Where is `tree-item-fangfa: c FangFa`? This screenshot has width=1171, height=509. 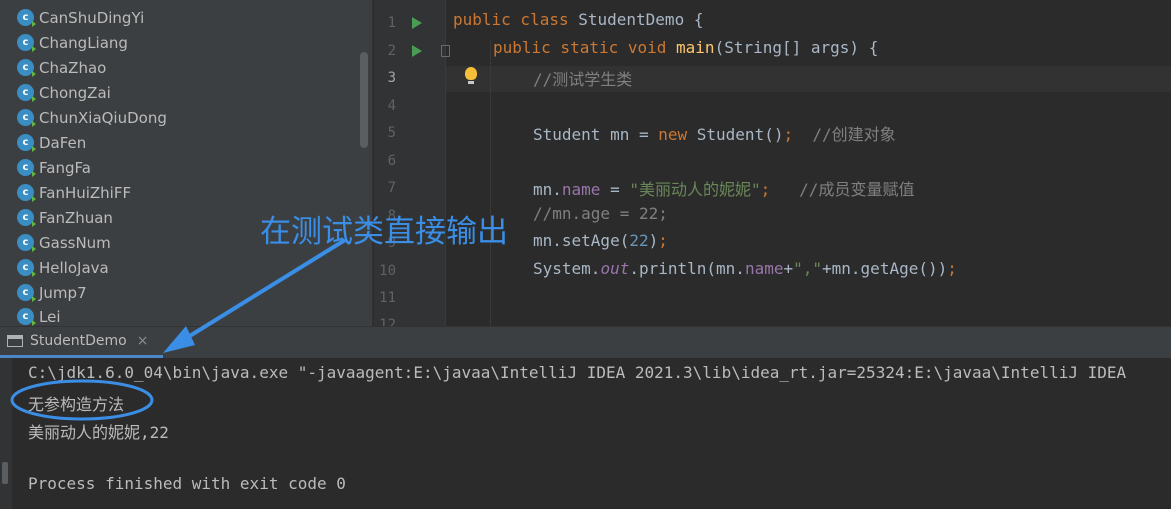
tree-item-fangfa: c FangFa is located at coordinates (54, 167).